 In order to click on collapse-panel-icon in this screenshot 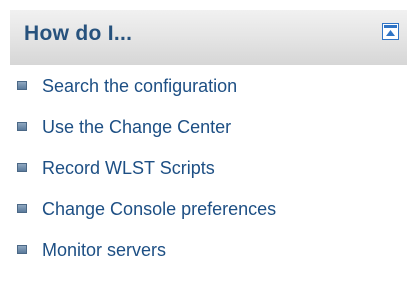, I will do `click(390, 31)`.